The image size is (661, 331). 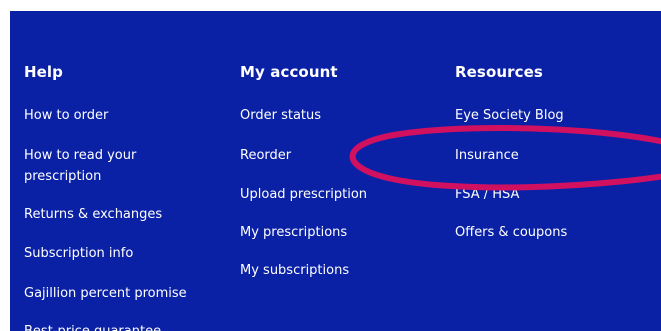 I want to click on link-order-status: Order status, so click(x=280, y=115).